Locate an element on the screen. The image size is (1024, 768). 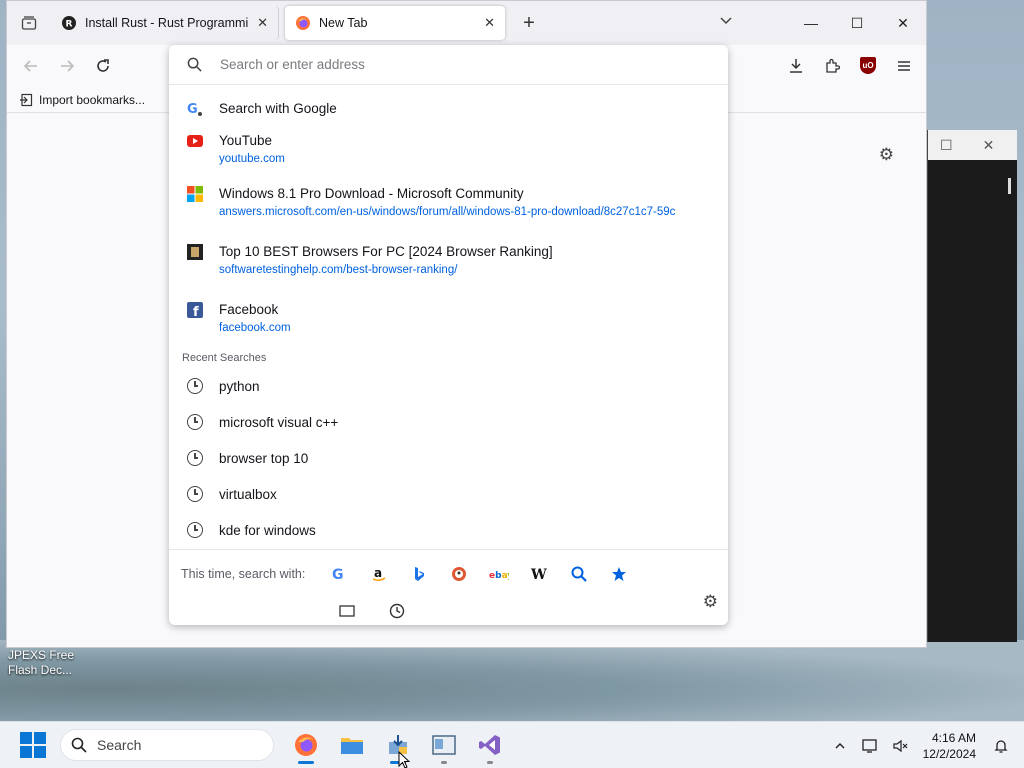
start-button is located at coordinates (33, 745).